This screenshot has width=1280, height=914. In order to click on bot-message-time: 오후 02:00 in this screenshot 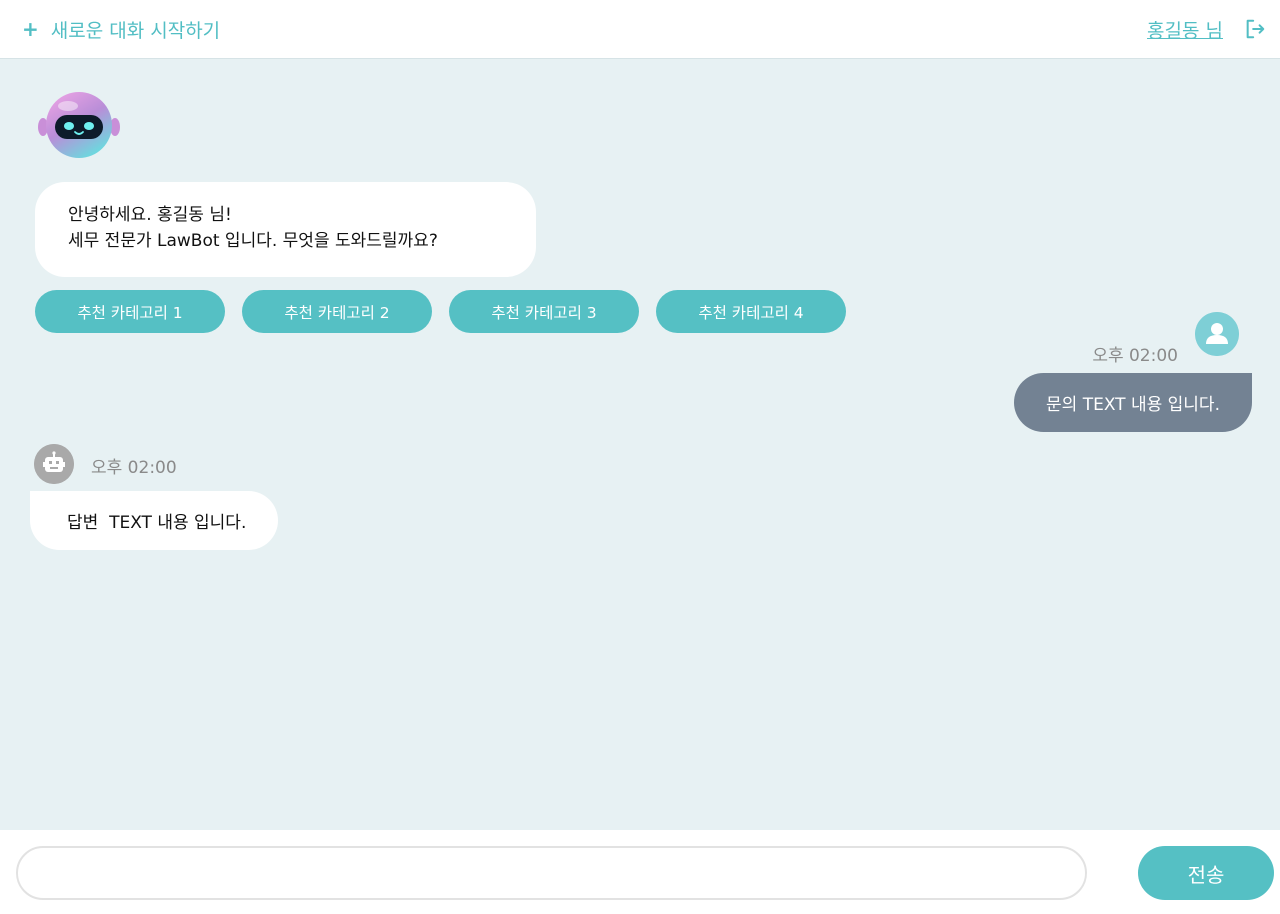, I will do `click(134, 468)`.